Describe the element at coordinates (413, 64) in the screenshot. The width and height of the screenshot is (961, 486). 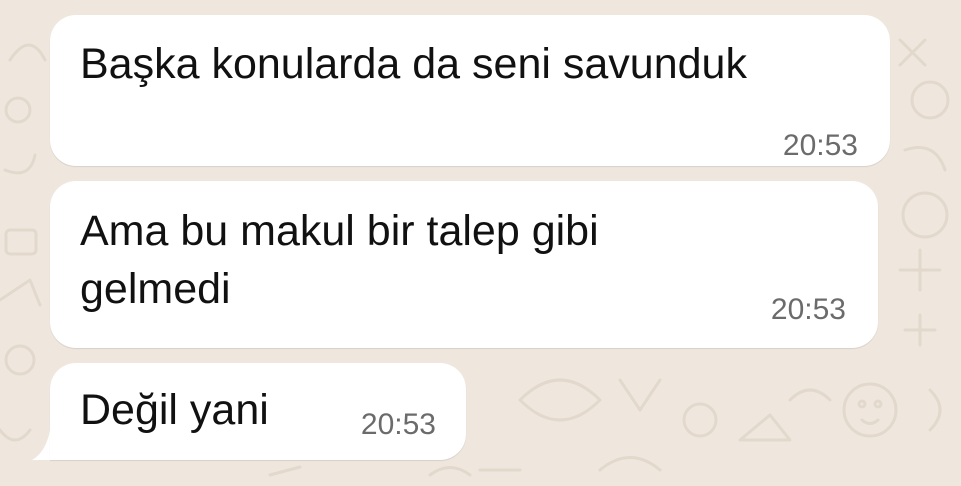
I see `message-text: Başka konularda da seni savundu​k` at that location.